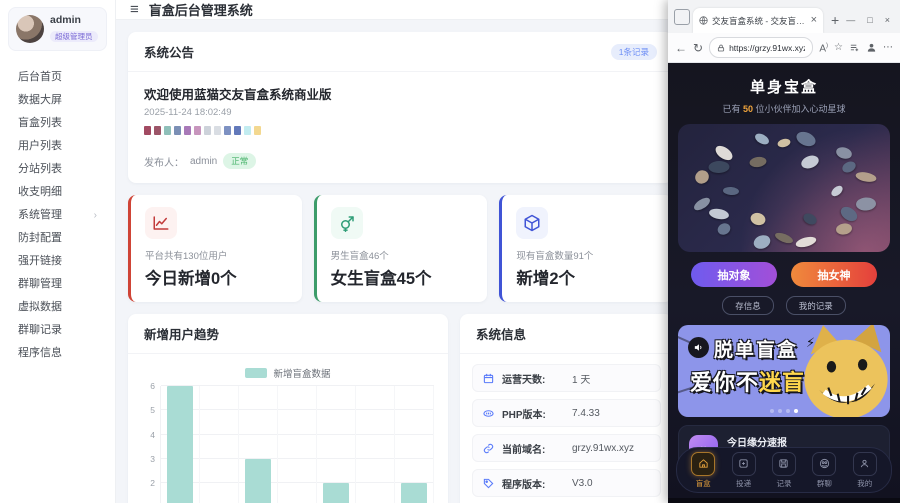 The image size is (900, 503). I want to click on stat-main: 今日新增0个, so click(191, 279).